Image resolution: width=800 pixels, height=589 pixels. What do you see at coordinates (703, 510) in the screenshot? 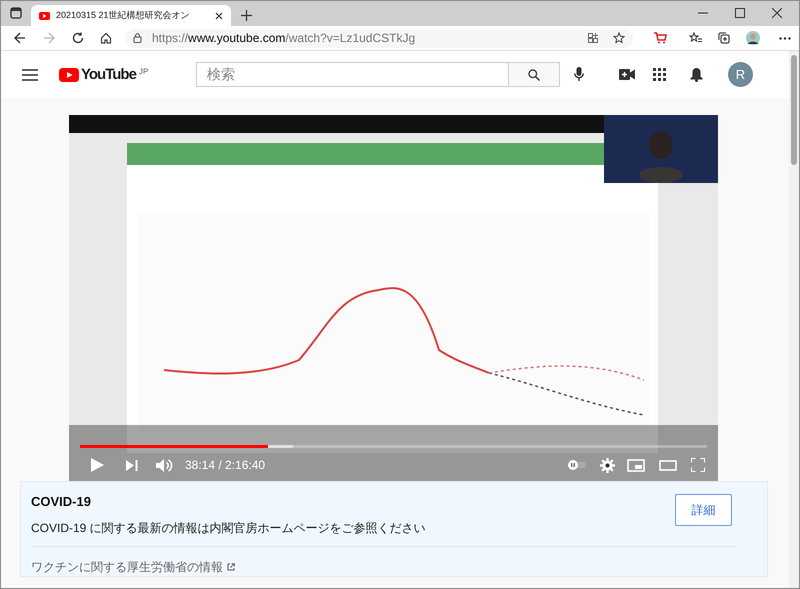
I see `details-button: 詳細` at bounding box center [703, 510].